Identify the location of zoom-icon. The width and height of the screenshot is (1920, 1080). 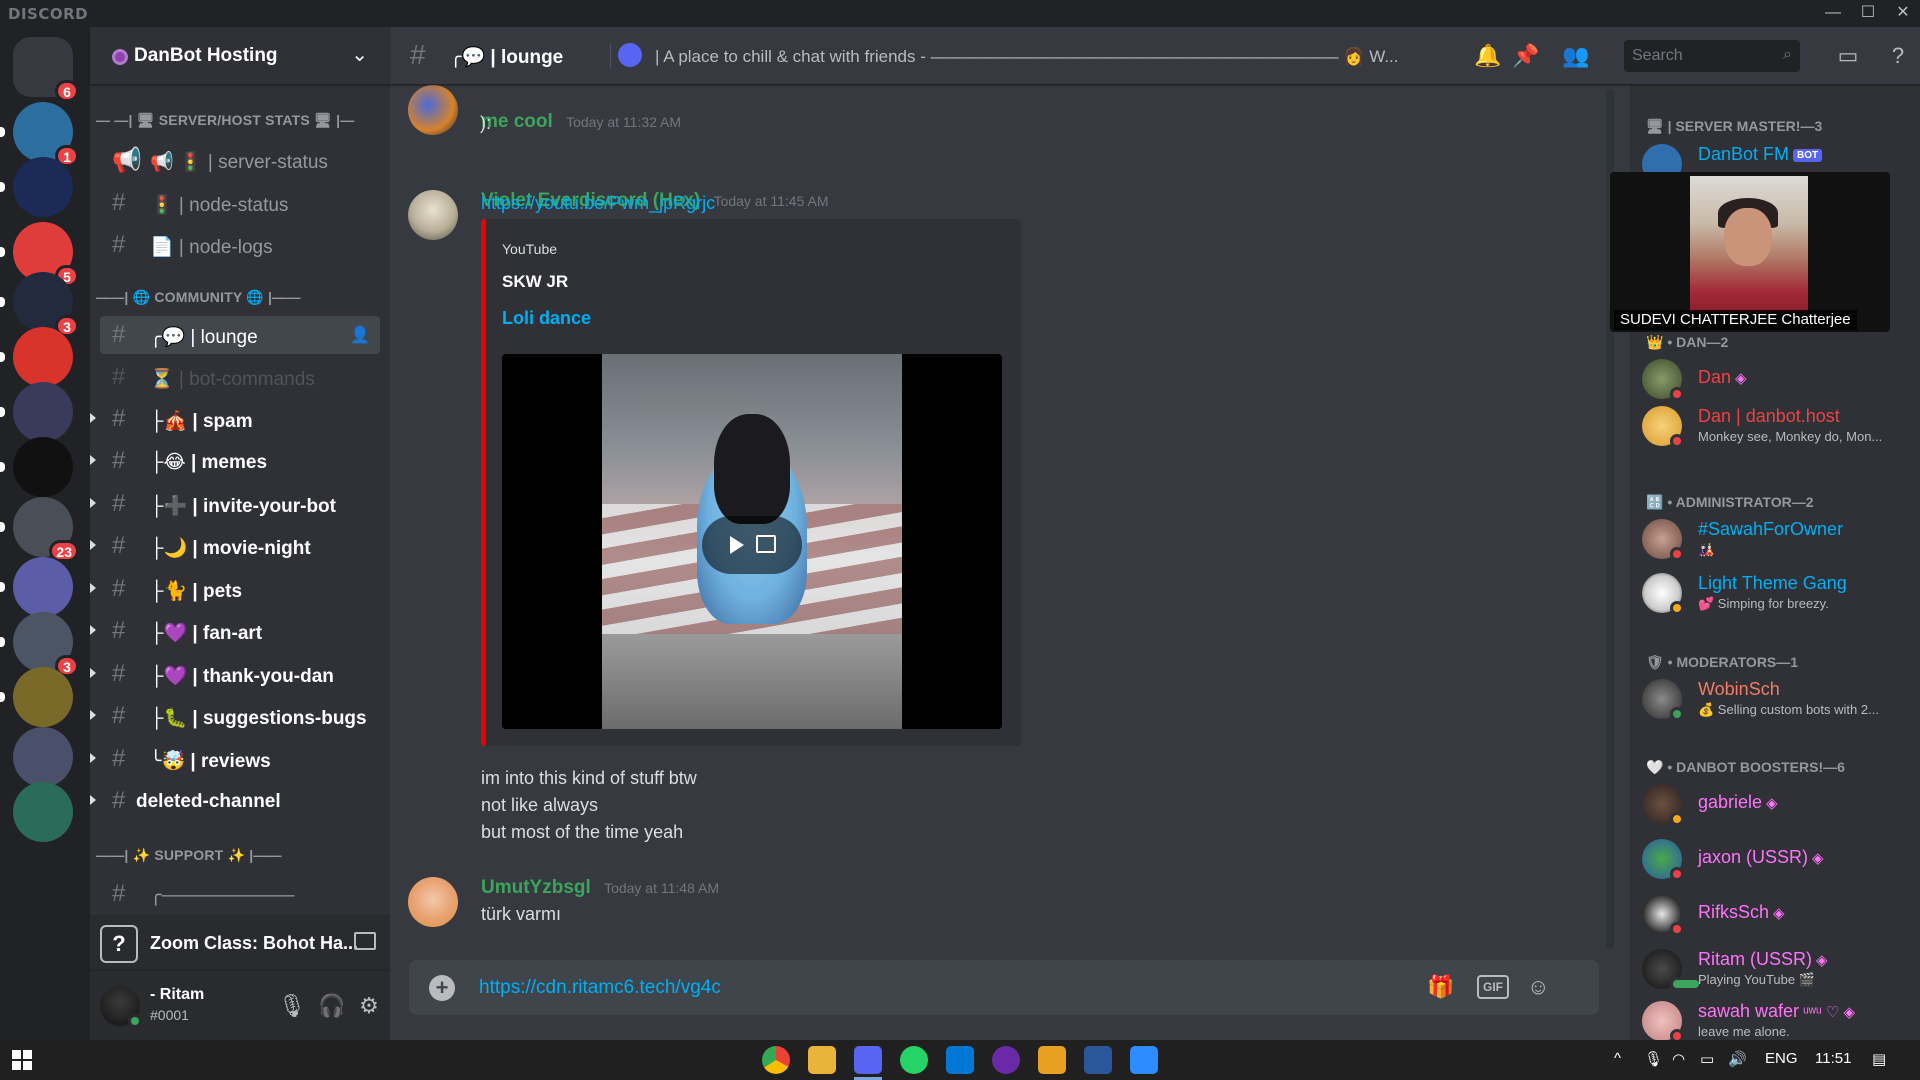
(1144, 1060).